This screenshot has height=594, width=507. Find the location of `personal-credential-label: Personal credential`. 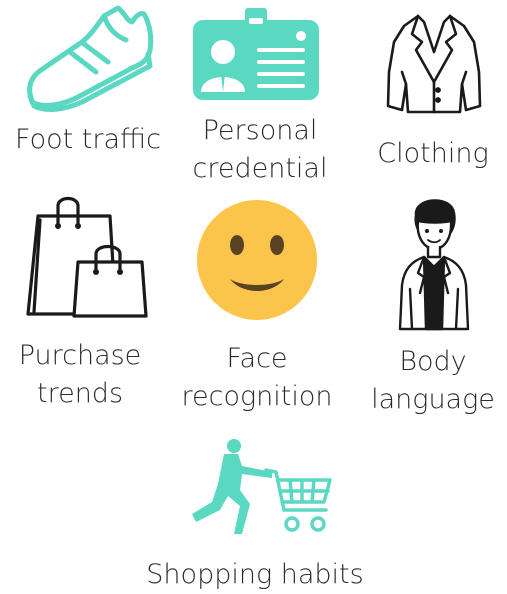

personal-credential-label: Personal credential is located at coordinates (260, 149).